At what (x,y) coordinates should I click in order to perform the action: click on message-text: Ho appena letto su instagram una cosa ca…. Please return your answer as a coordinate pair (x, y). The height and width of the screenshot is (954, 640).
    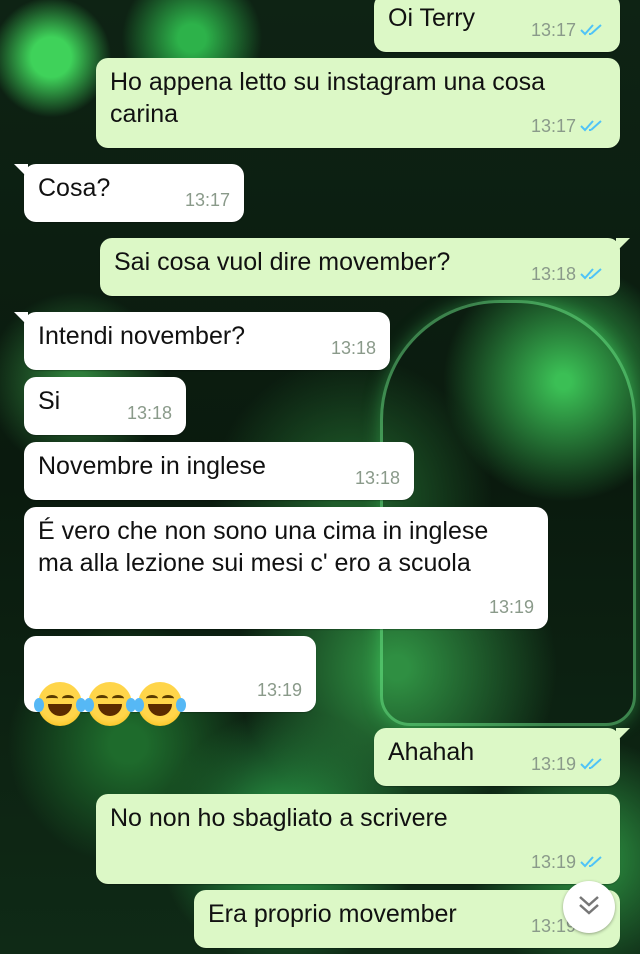
    Looking at the image, I should click on (327, 98).